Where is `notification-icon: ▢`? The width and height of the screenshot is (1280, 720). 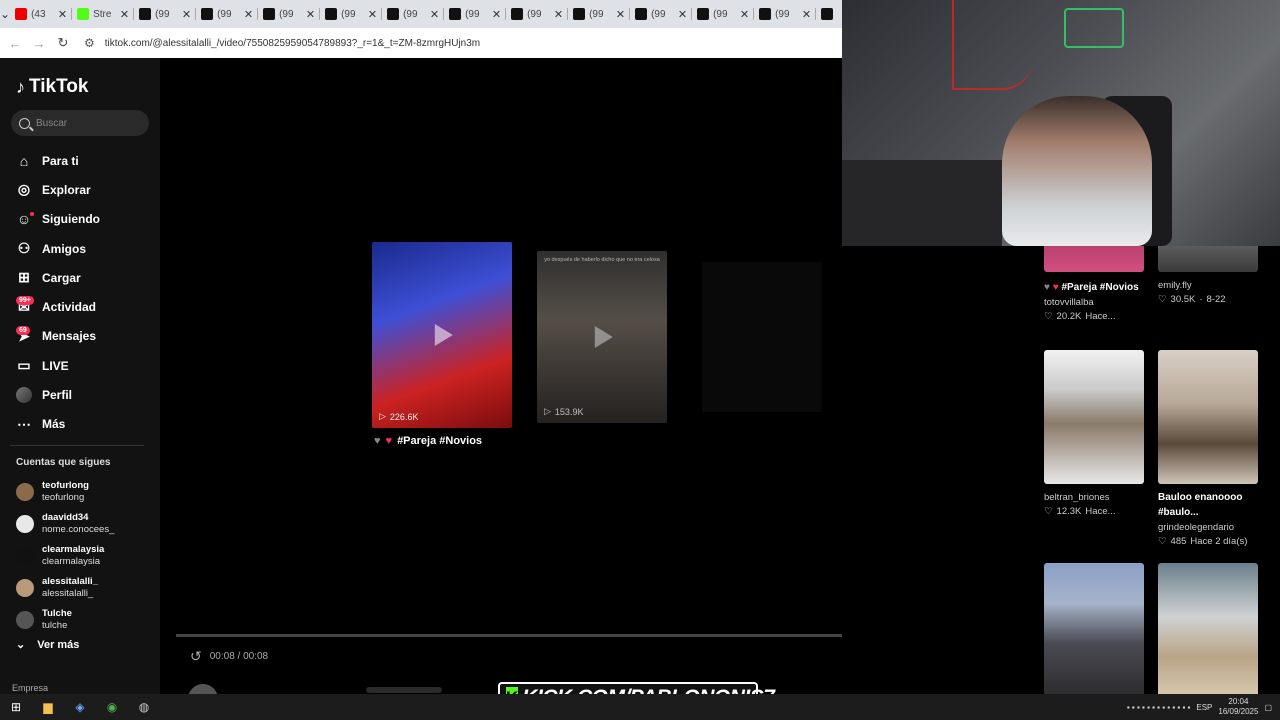
notification-icon: ▢ is located at coordinates (1268, 707).